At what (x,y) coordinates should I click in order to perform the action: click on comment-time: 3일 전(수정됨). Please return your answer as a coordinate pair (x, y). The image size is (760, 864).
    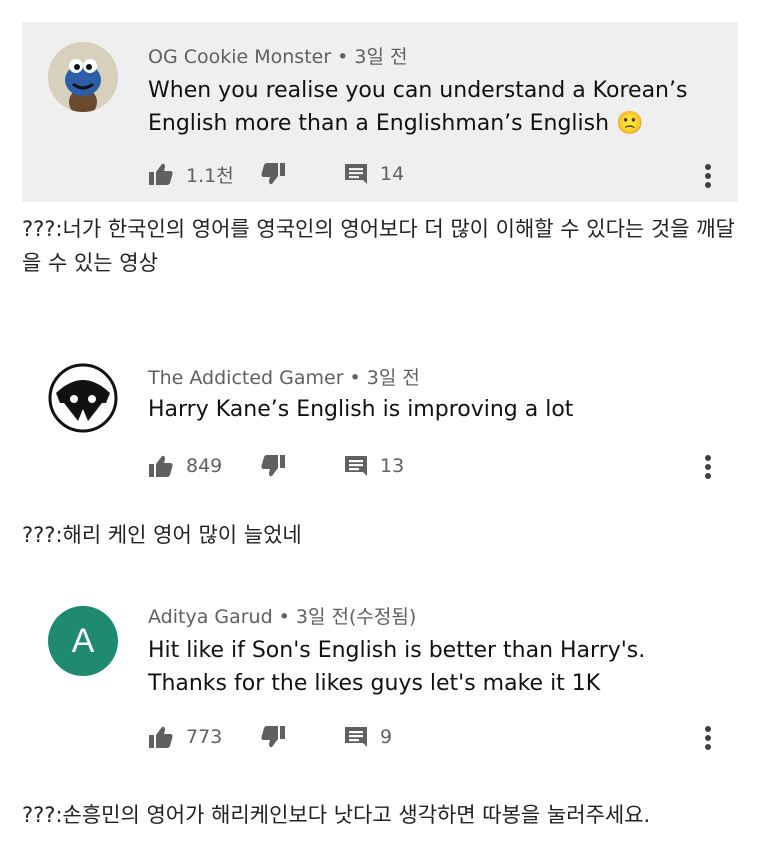
    Looking at the image, I should click on (356, 617).